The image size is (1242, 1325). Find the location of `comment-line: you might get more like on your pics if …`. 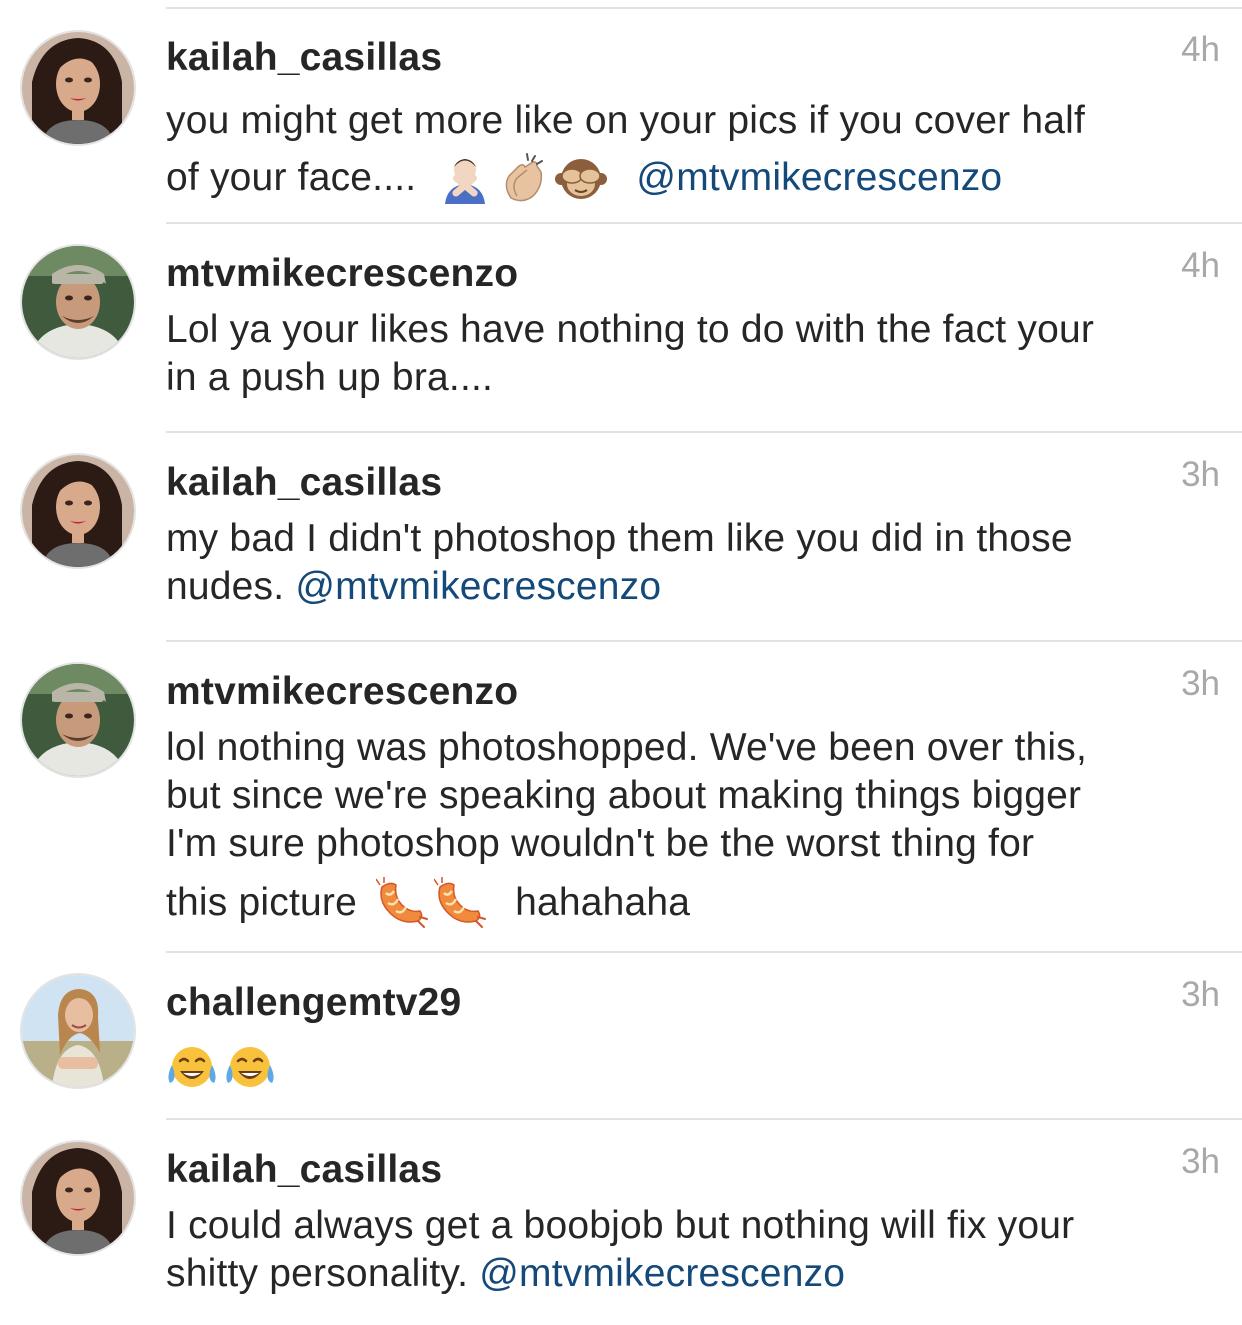

comment-line: you might get more like on your pics if … is located at coordinates (686, 120).